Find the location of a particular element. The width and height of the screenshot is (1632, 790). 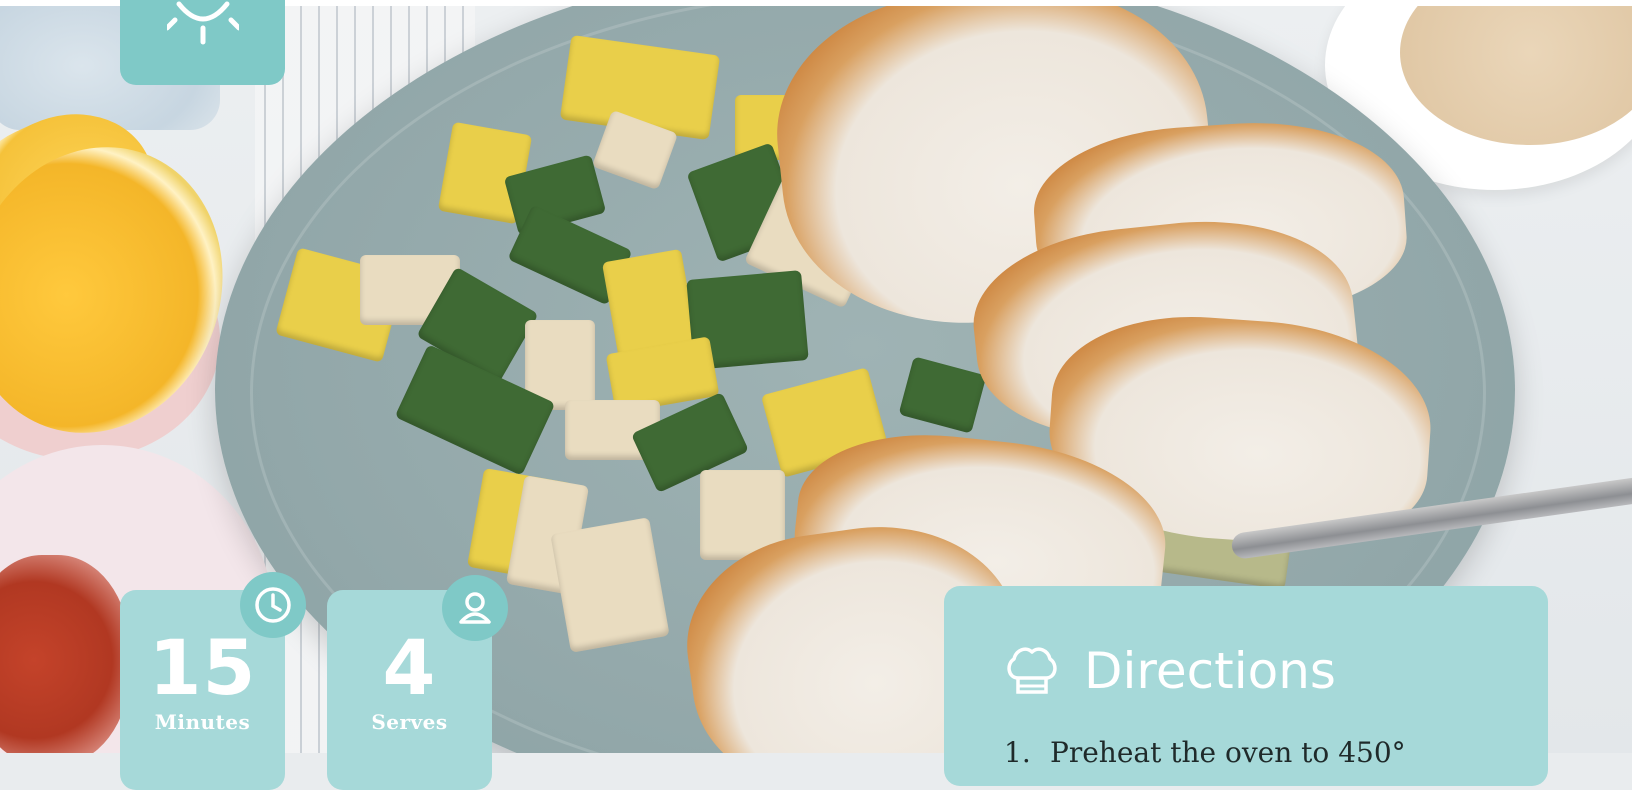

clock-icon is located at coordinates (273, 605).